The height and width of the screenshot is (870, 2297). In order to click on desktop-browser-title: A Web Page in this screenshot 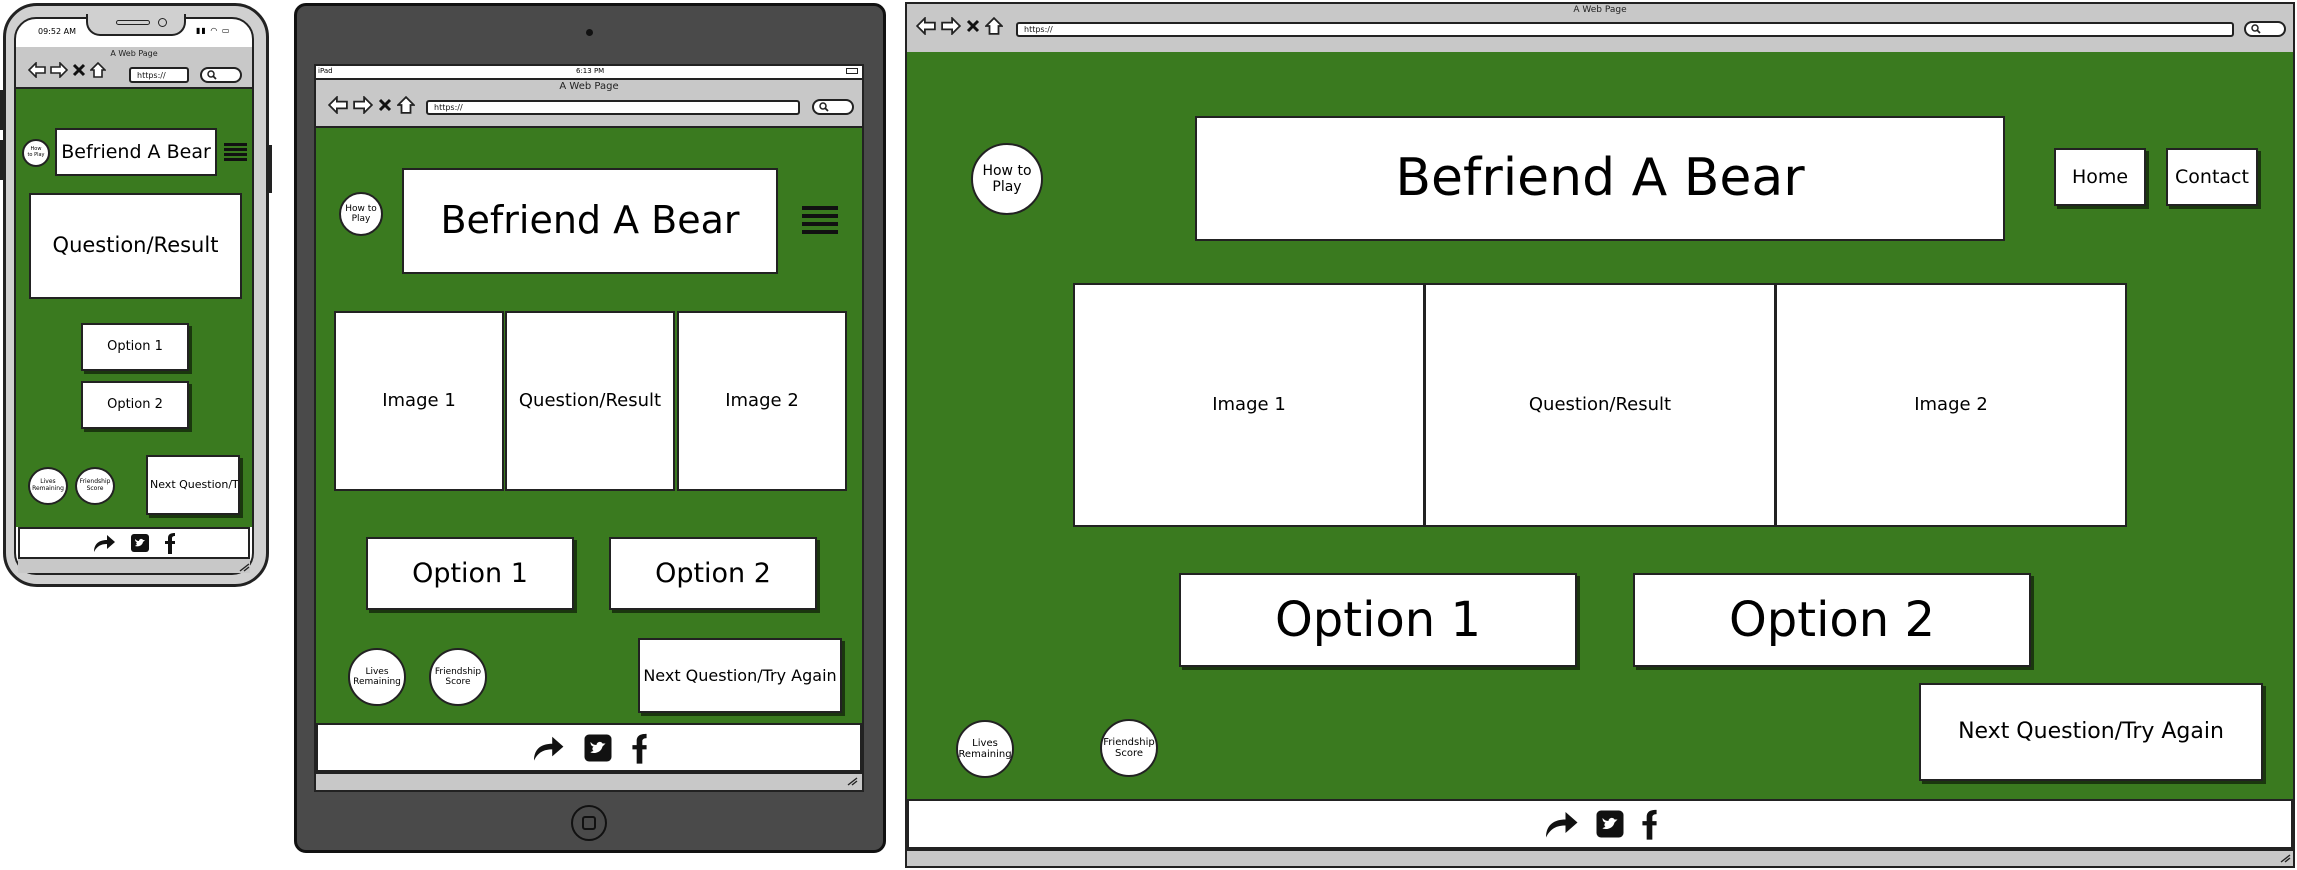, I will do `click(1600, 10)`.